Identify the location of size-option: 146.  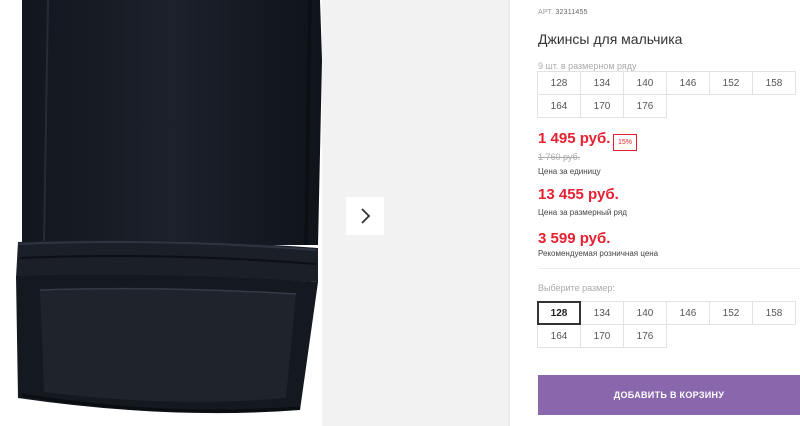
(688, 313).